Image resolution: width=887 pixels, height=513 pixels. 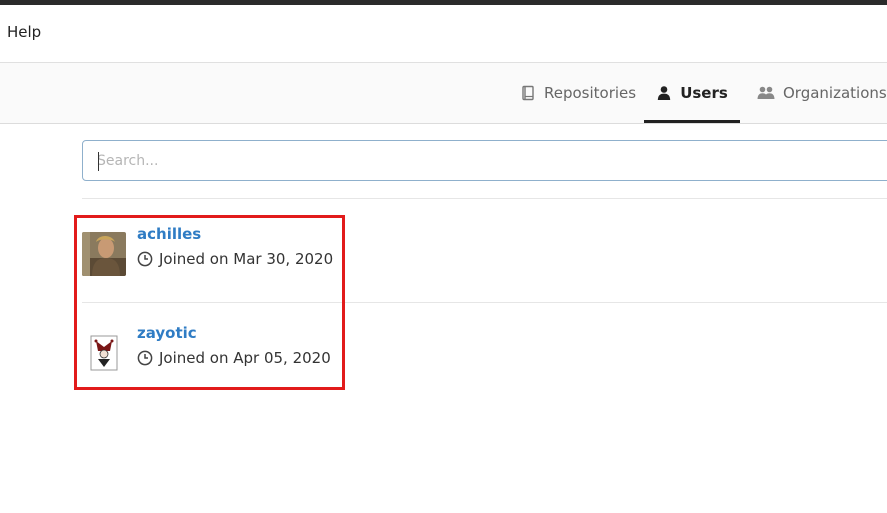 I want to click on explore-tabs: Repositories Users Organizations, so click(x=443, y=93).